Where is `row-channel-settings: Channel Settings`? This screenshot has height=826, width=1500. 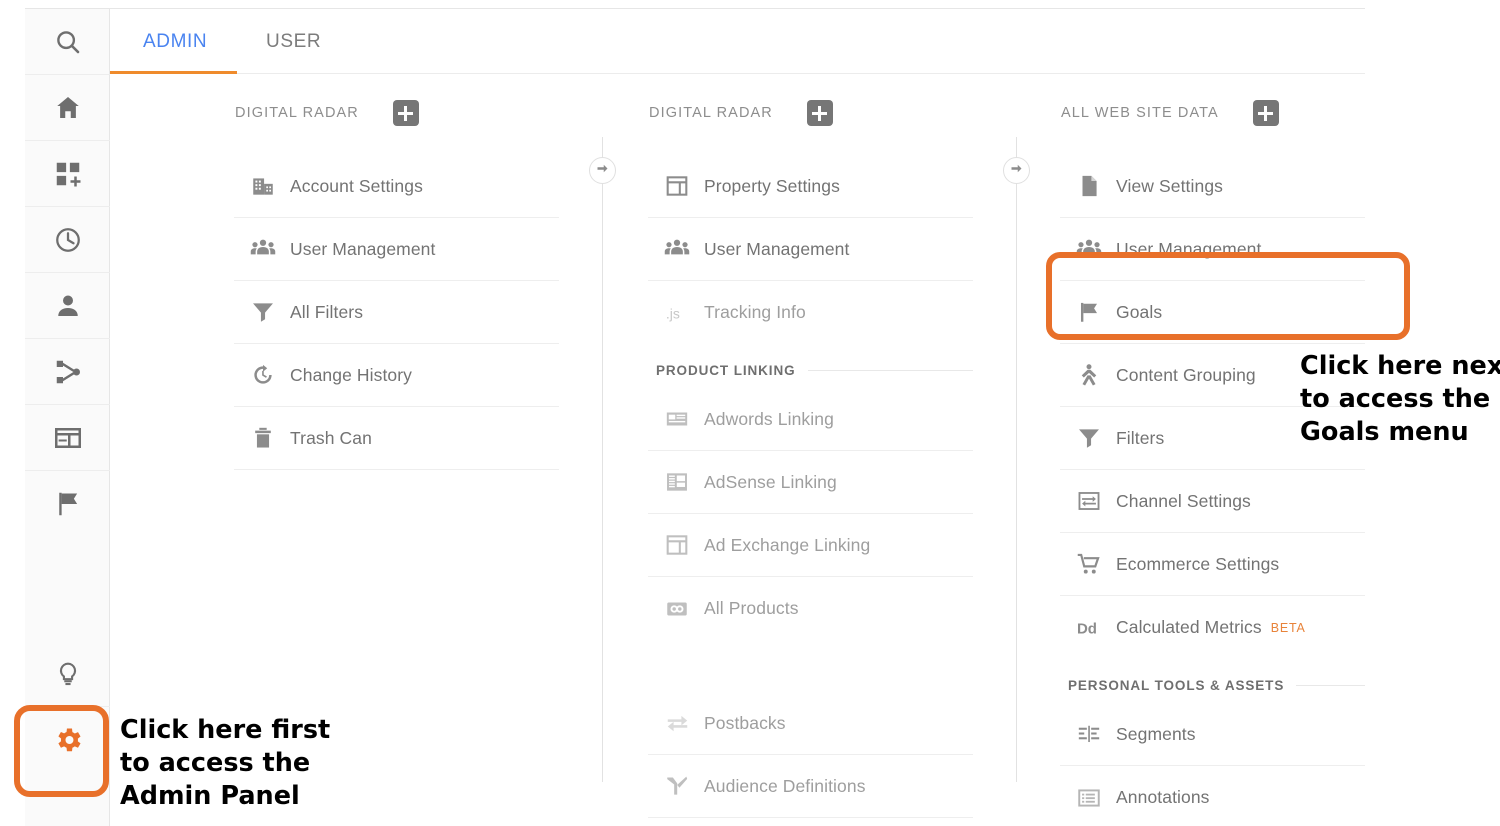 row-channel-settings: Channel Settings is located at coordinates (1212, 501).